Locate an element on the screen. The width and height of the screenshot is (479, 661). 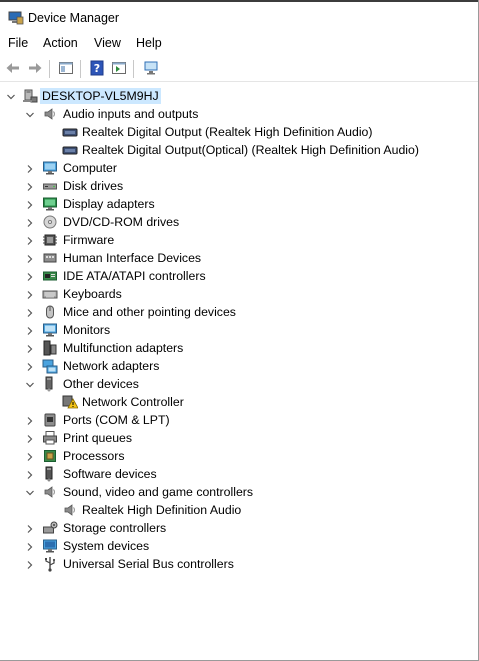
mouse-icon is located at coordinates (50, 312).